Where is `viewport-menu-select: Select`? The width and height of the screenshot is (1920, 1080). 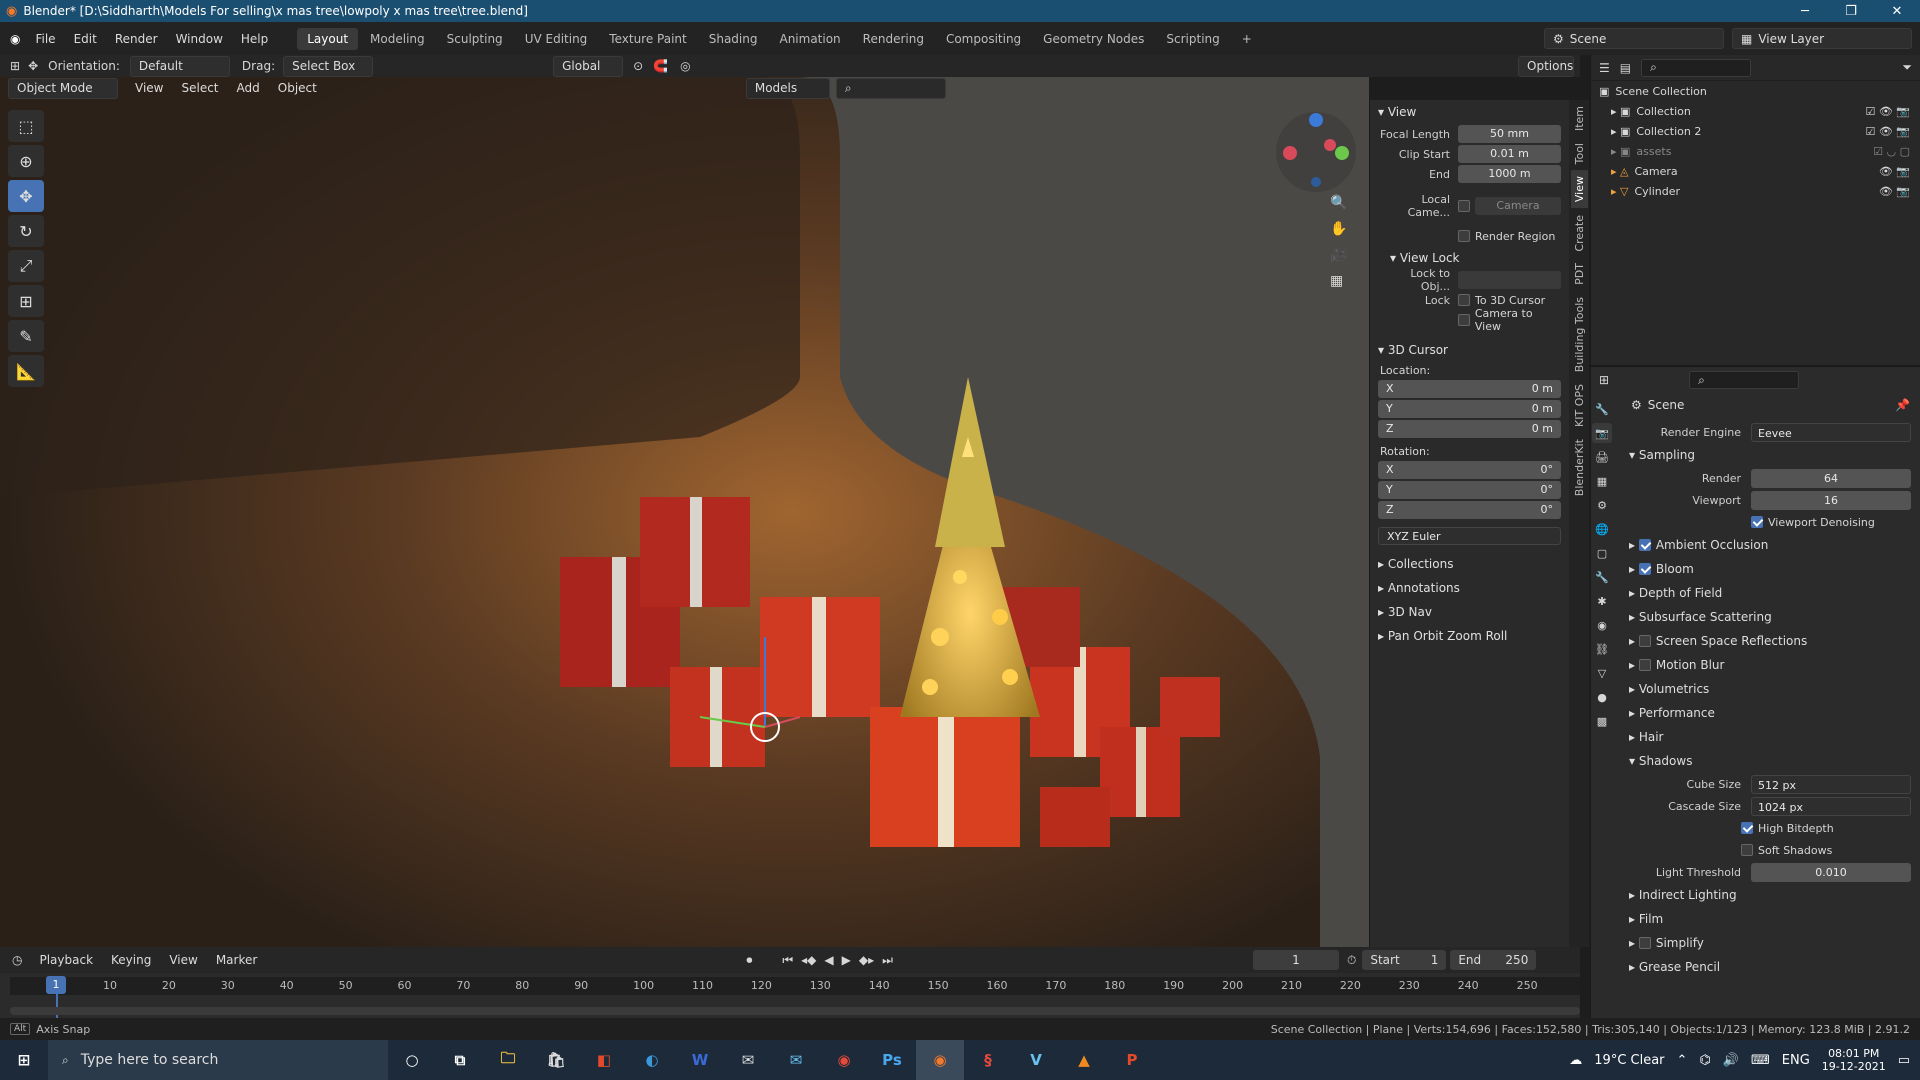
viewport-menu-select: Select is located at coordinates (199, 88).